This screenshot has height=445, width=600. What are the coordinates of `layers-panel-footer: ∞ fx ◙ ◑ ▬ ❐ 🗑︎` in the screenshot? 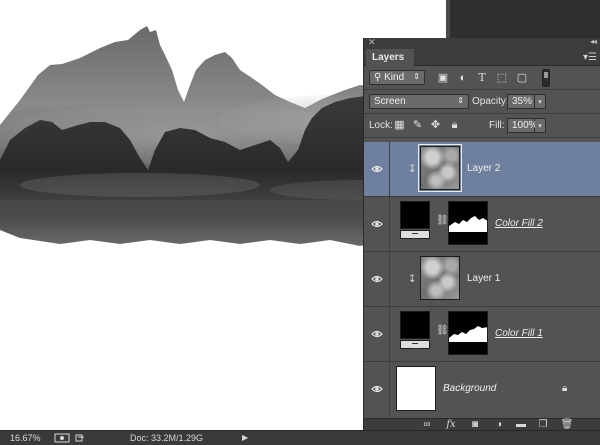 It's located at (482, 424).